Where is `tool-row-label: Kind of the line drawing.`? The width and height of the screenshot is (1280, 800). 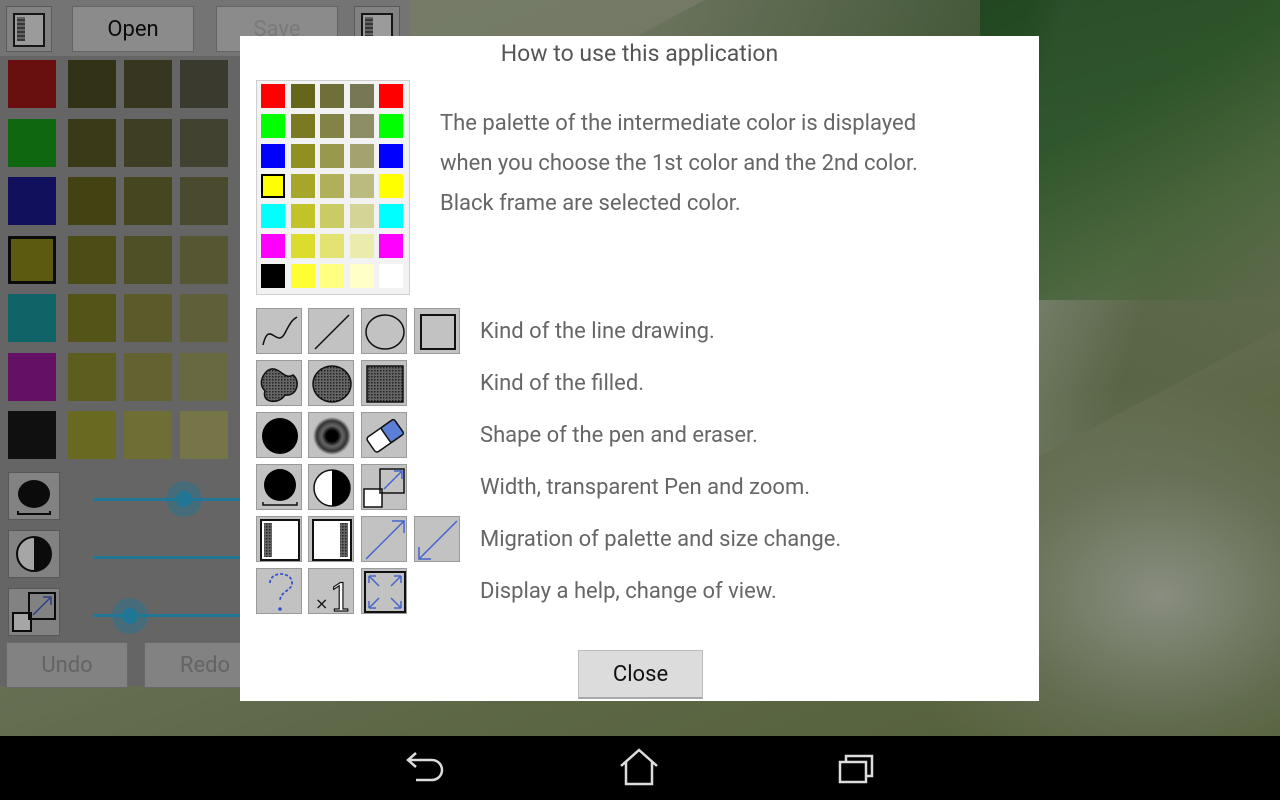
tool-row-label: Kind of the line drawing. is located at coordinates (597, 331).